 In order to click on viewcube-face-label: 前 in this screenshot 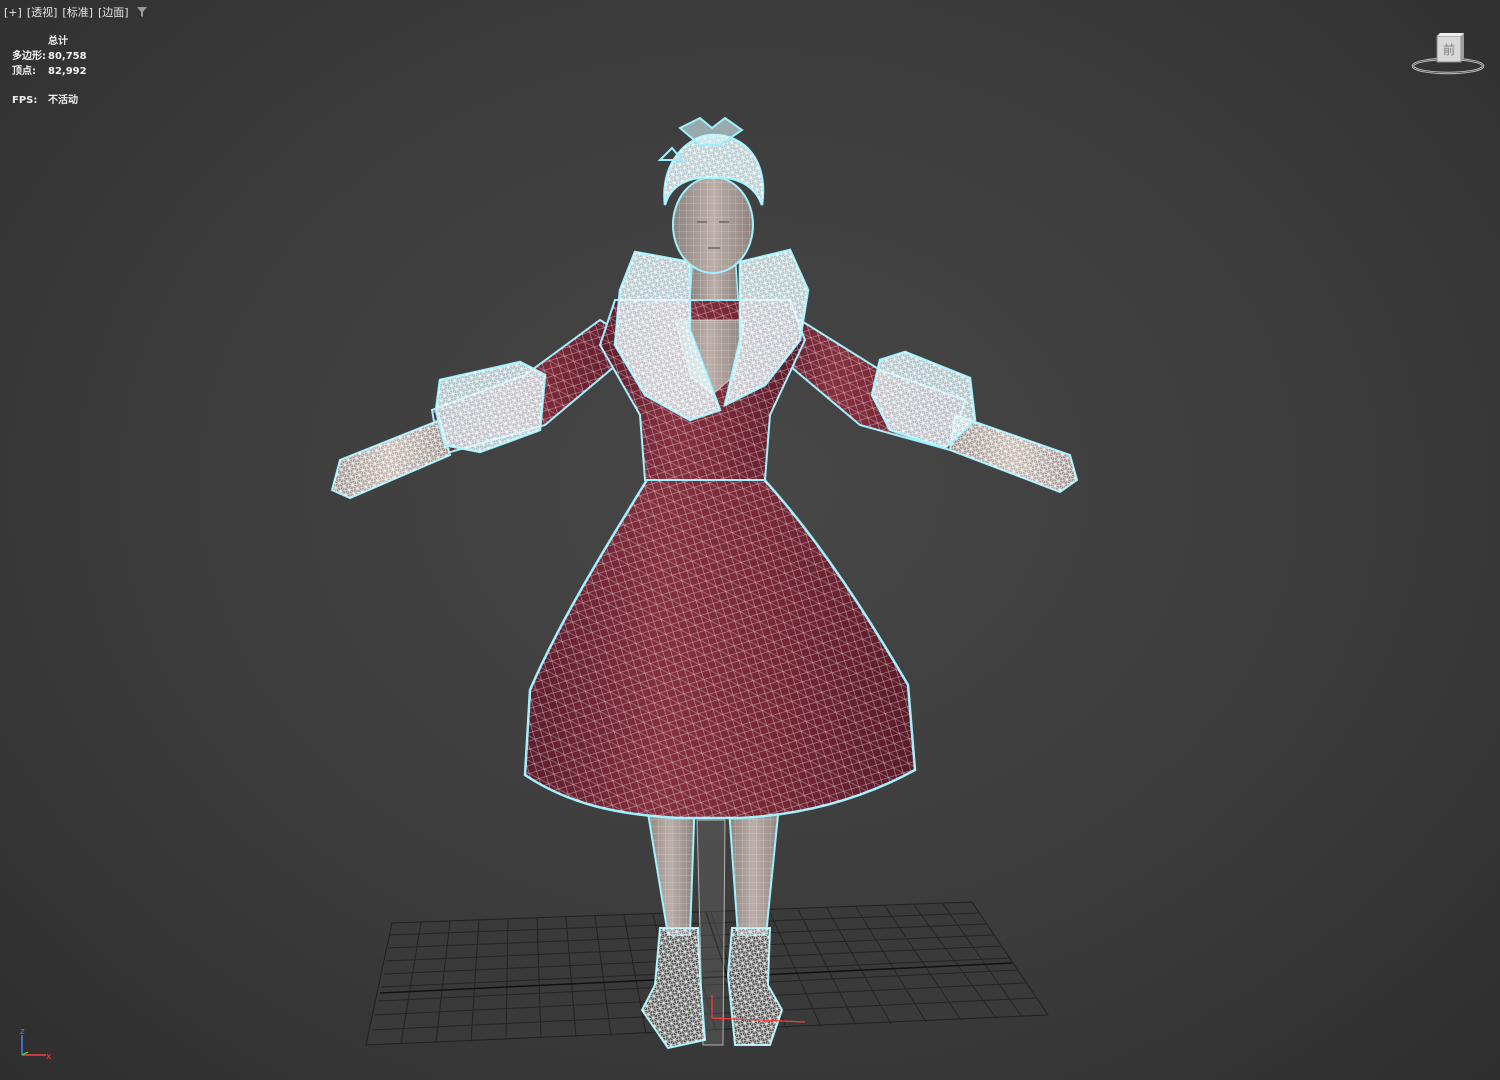, I will do `click(1449, 49)`.